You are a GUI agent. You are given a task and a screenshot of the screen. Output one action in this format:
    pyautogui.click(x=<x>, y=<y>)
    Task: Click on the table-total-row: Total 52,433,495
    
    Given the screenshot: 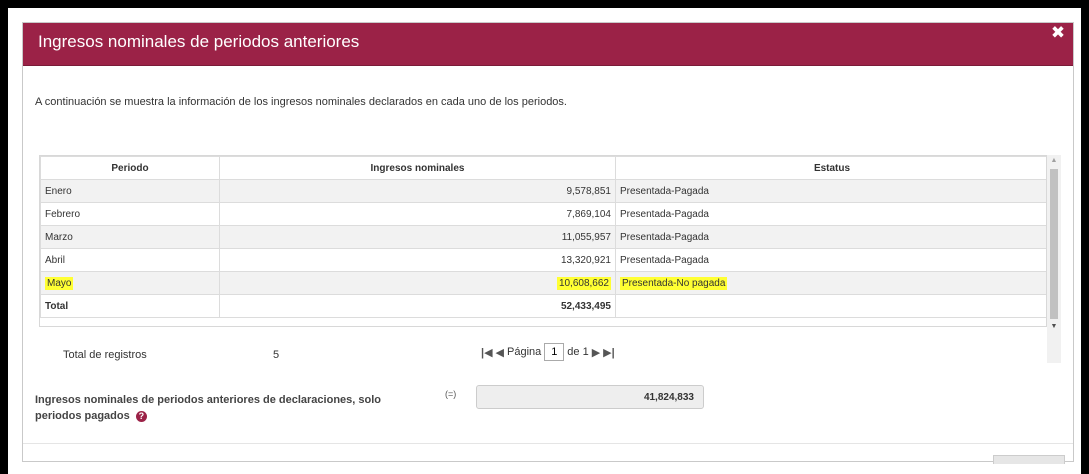 What is the action you would take?
    pyautogui.click(x=543, y=306)
    